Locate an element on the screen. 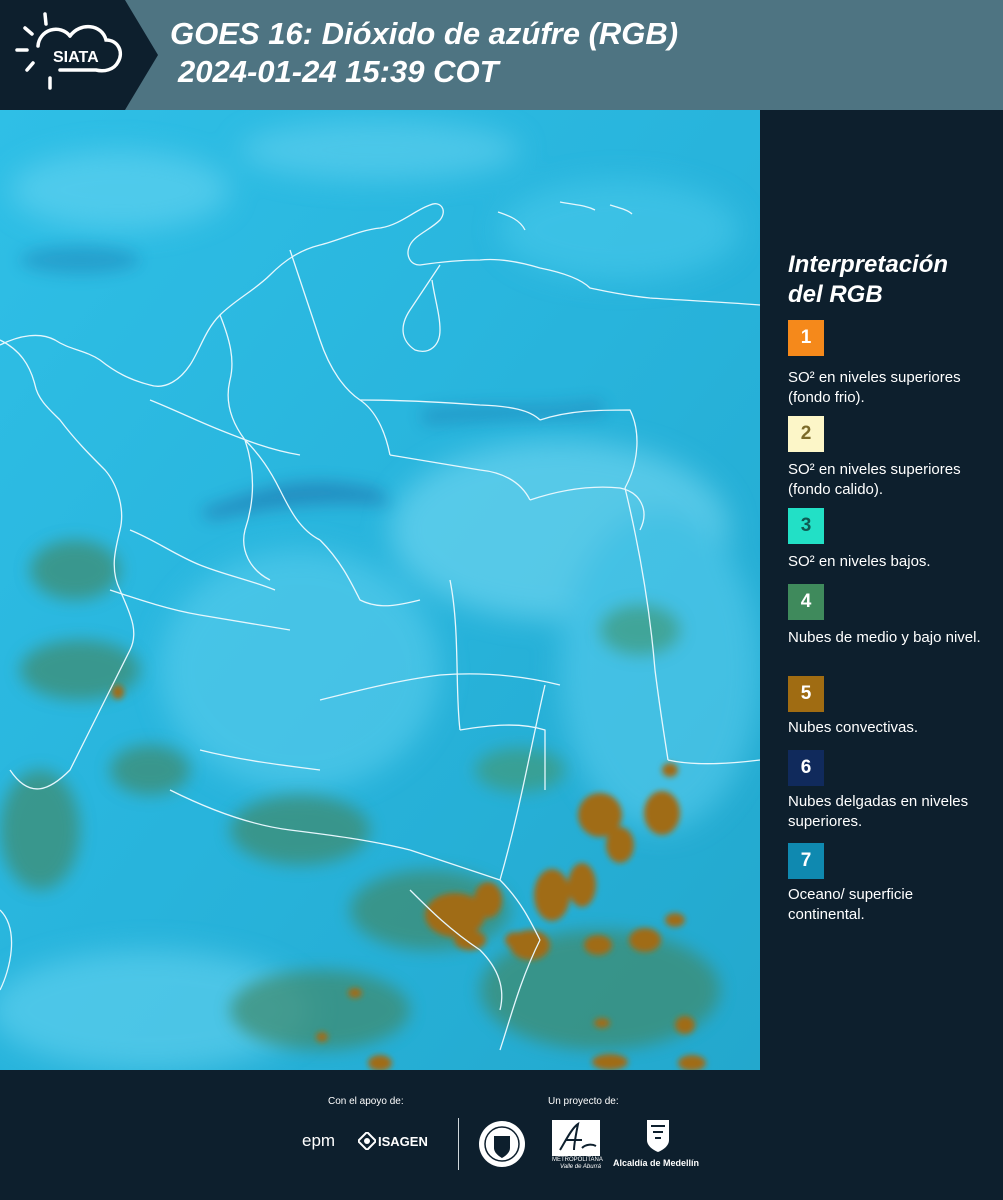  area-metropolitana-logo-icon is located at coordinates (576, 1138).